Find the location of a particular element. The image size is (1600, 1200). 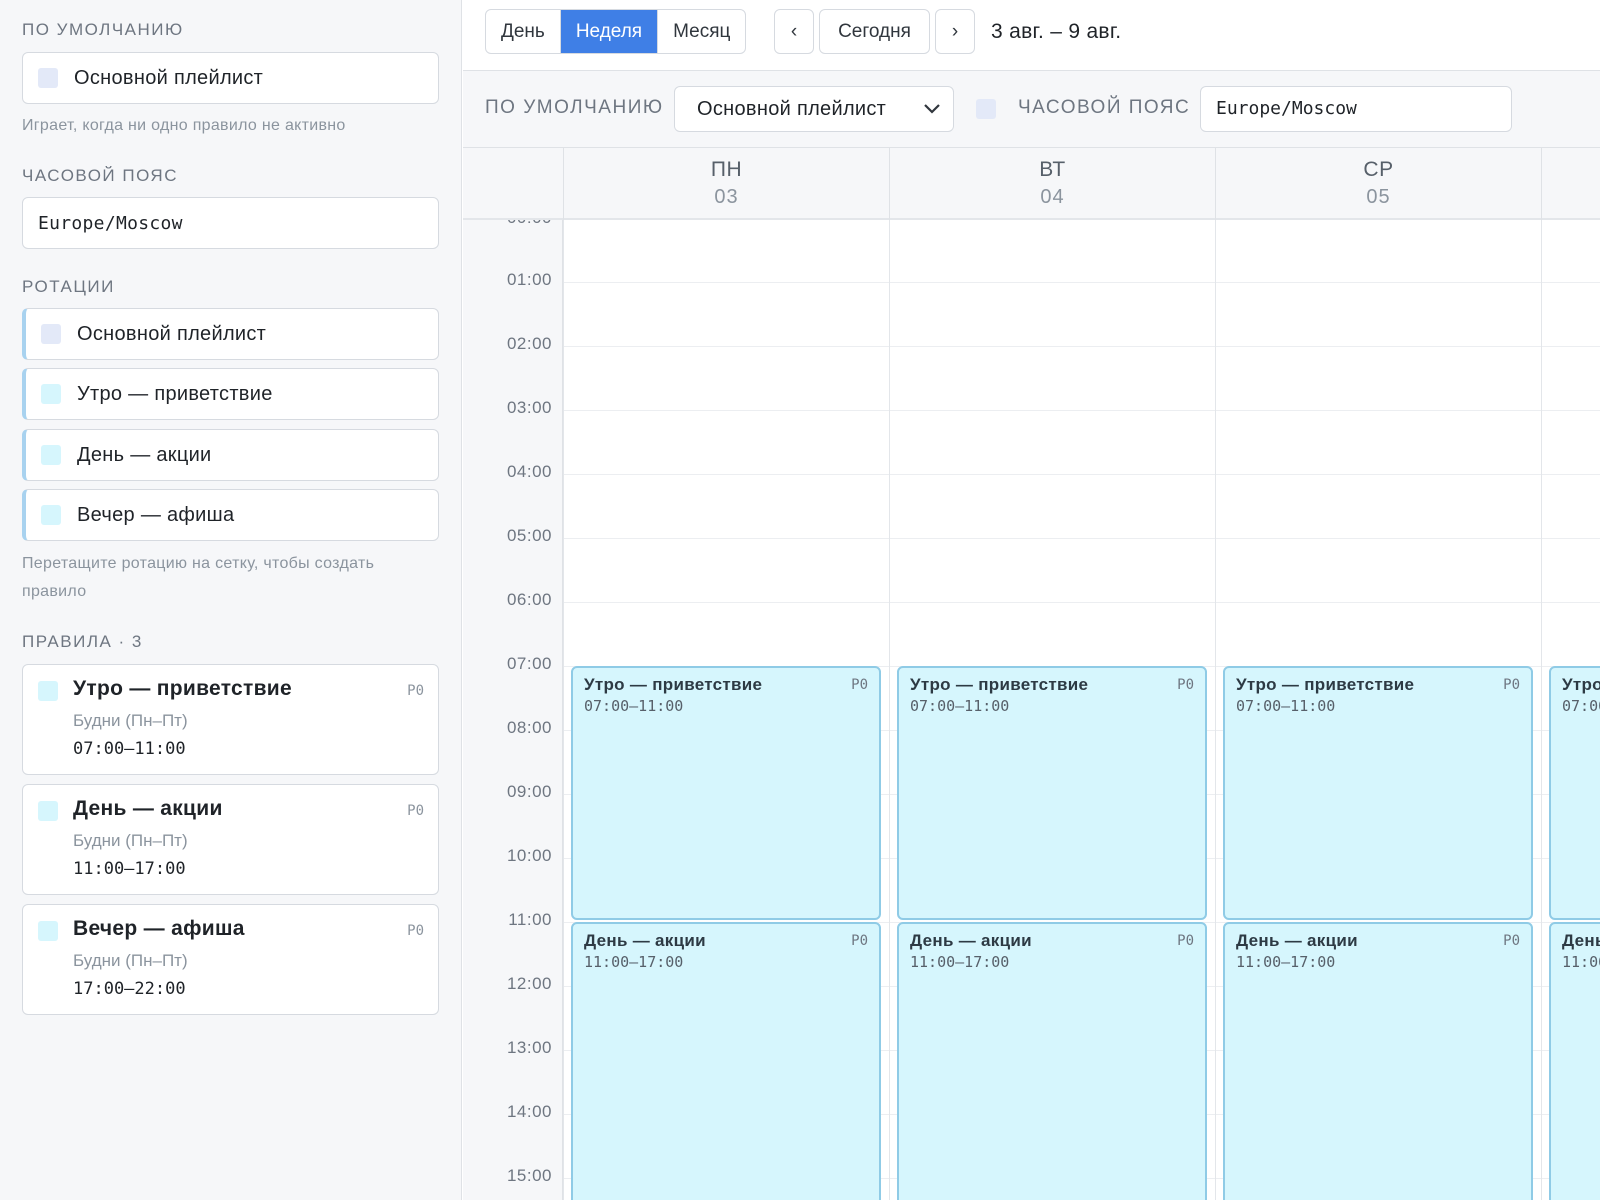

rotation-item: Вечер — афиша is located at coordinates (230, 515).